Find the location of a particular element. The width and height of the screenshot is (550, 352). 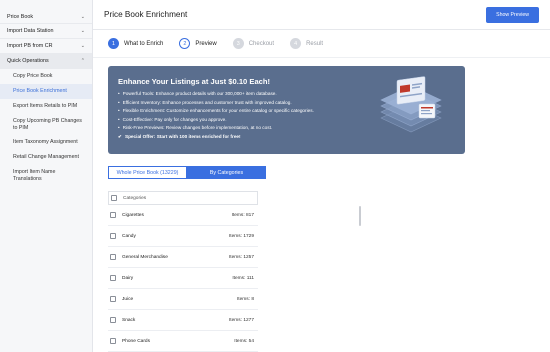

check-icon: ✔ is located at coordinates (120, 136).